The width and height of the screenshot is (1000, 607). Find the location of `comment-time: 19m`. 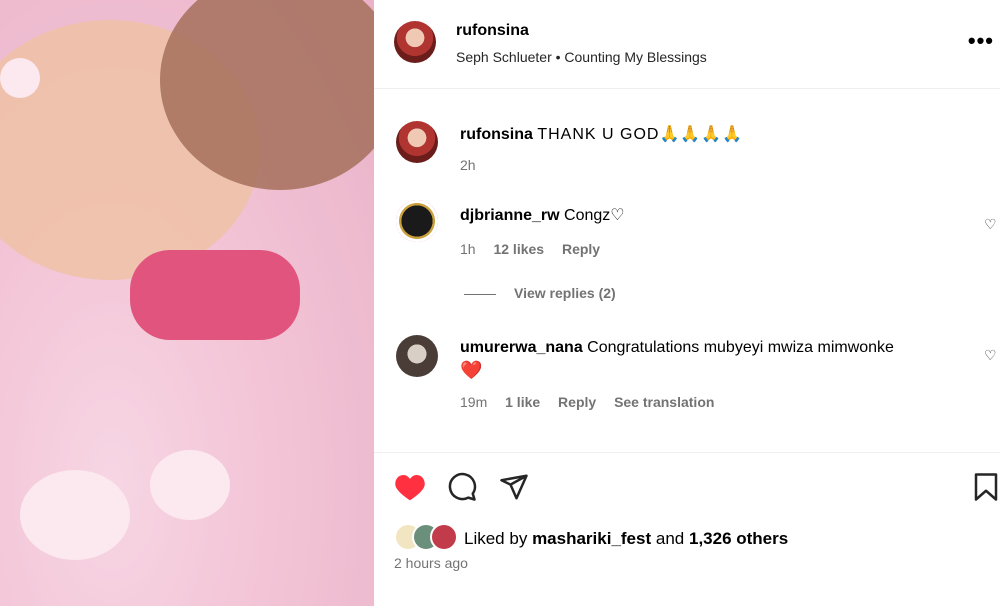

comment-time: 19m is located at coordinates (474, 402).